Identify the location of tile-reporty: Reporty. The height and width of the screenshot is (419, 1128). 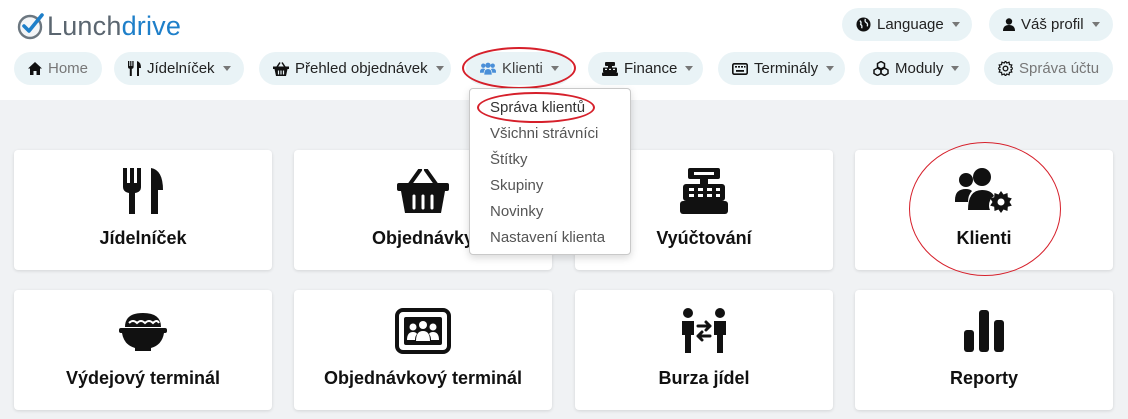
(984, 350).